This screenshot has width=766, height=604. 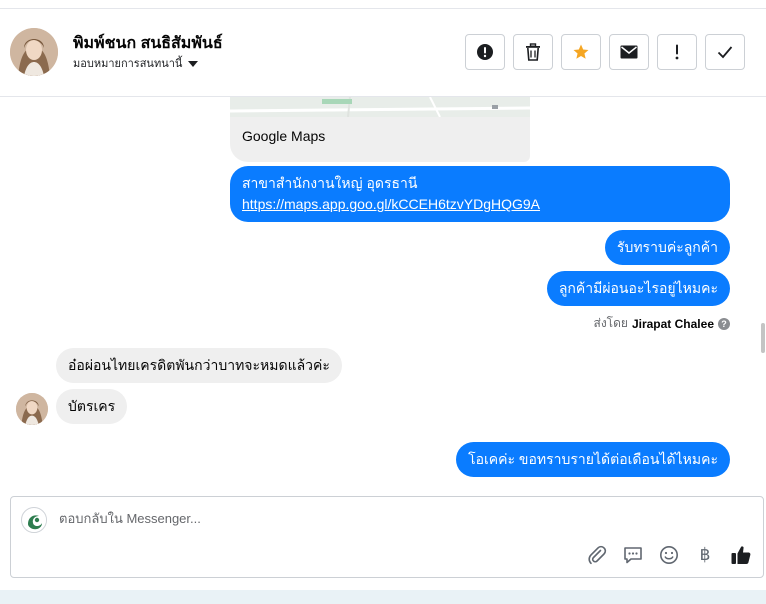 What do you see at coordinates (672, 323) in the screenshot?
I see `sent-by-name: Jirapat Chalee` at bounding box center [672, 323].